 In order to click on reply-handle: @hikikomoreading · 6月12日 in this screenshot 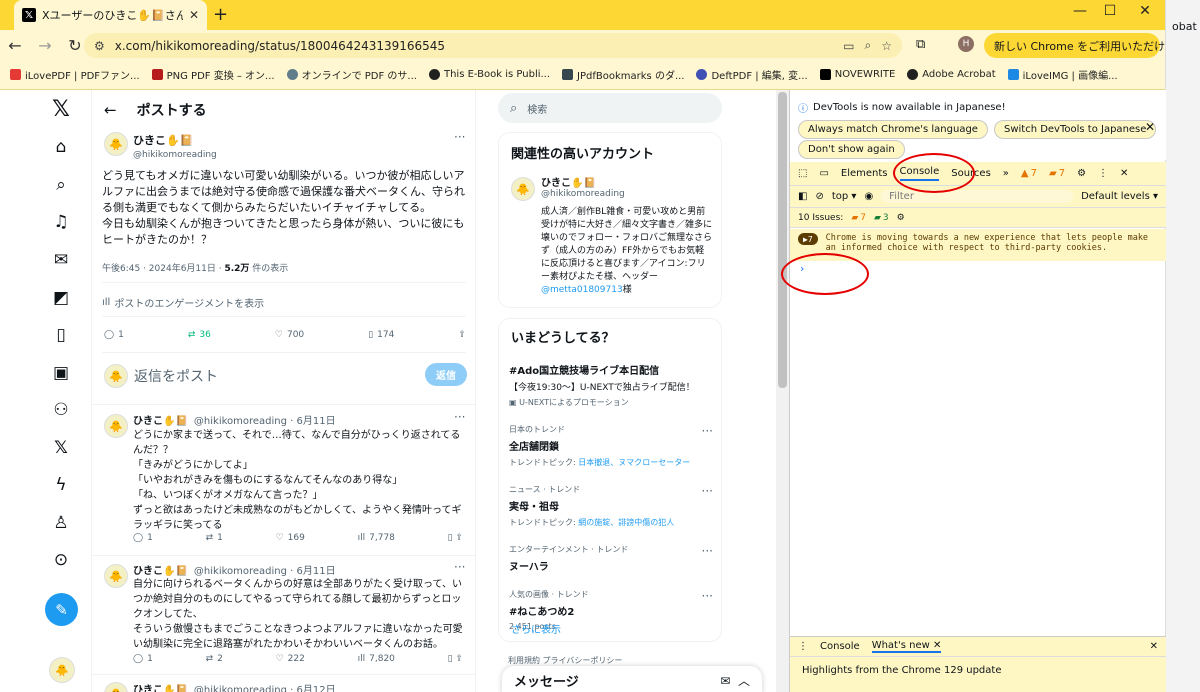, I will do `click(265, 686)`.